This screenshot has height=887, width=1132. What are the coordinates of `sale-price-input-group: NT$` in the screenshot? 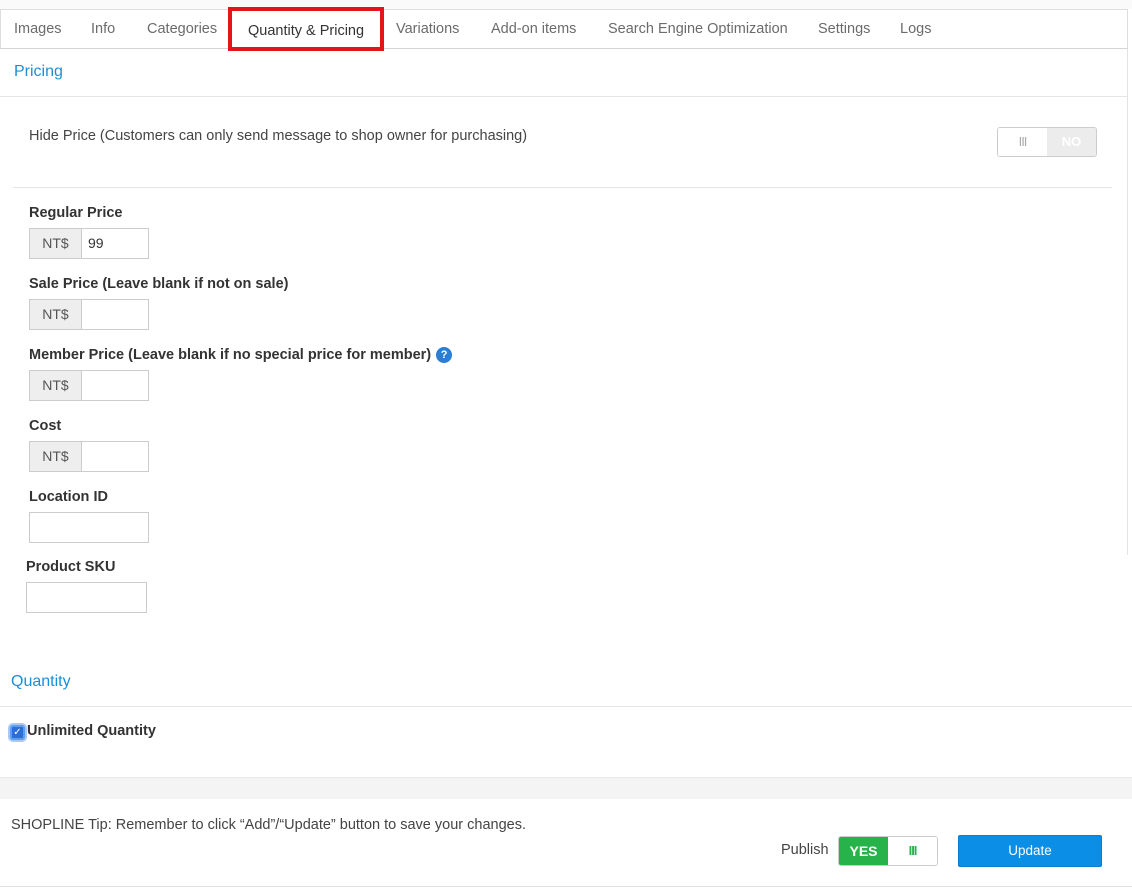 It's located at (89, 314).